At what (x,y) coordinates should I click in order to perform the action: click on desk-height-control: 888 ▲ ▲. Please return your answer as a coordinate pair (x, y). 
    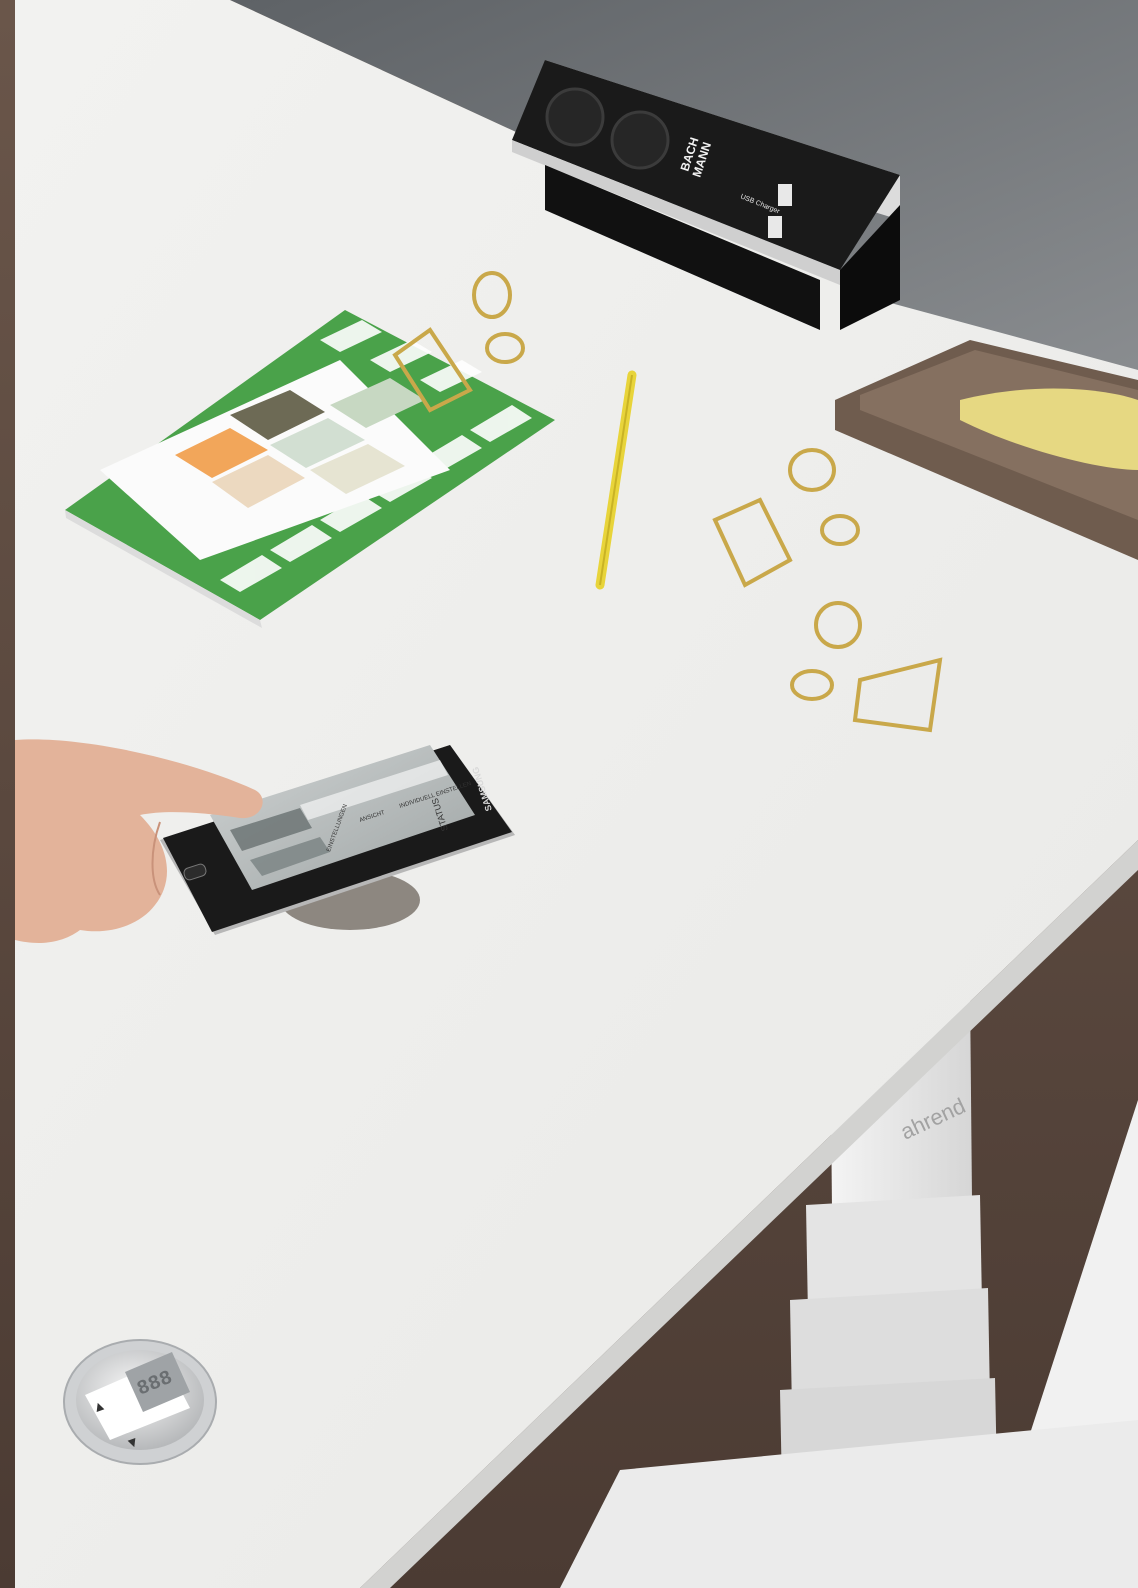
    Looking at the image, I should click on (140, 1402).